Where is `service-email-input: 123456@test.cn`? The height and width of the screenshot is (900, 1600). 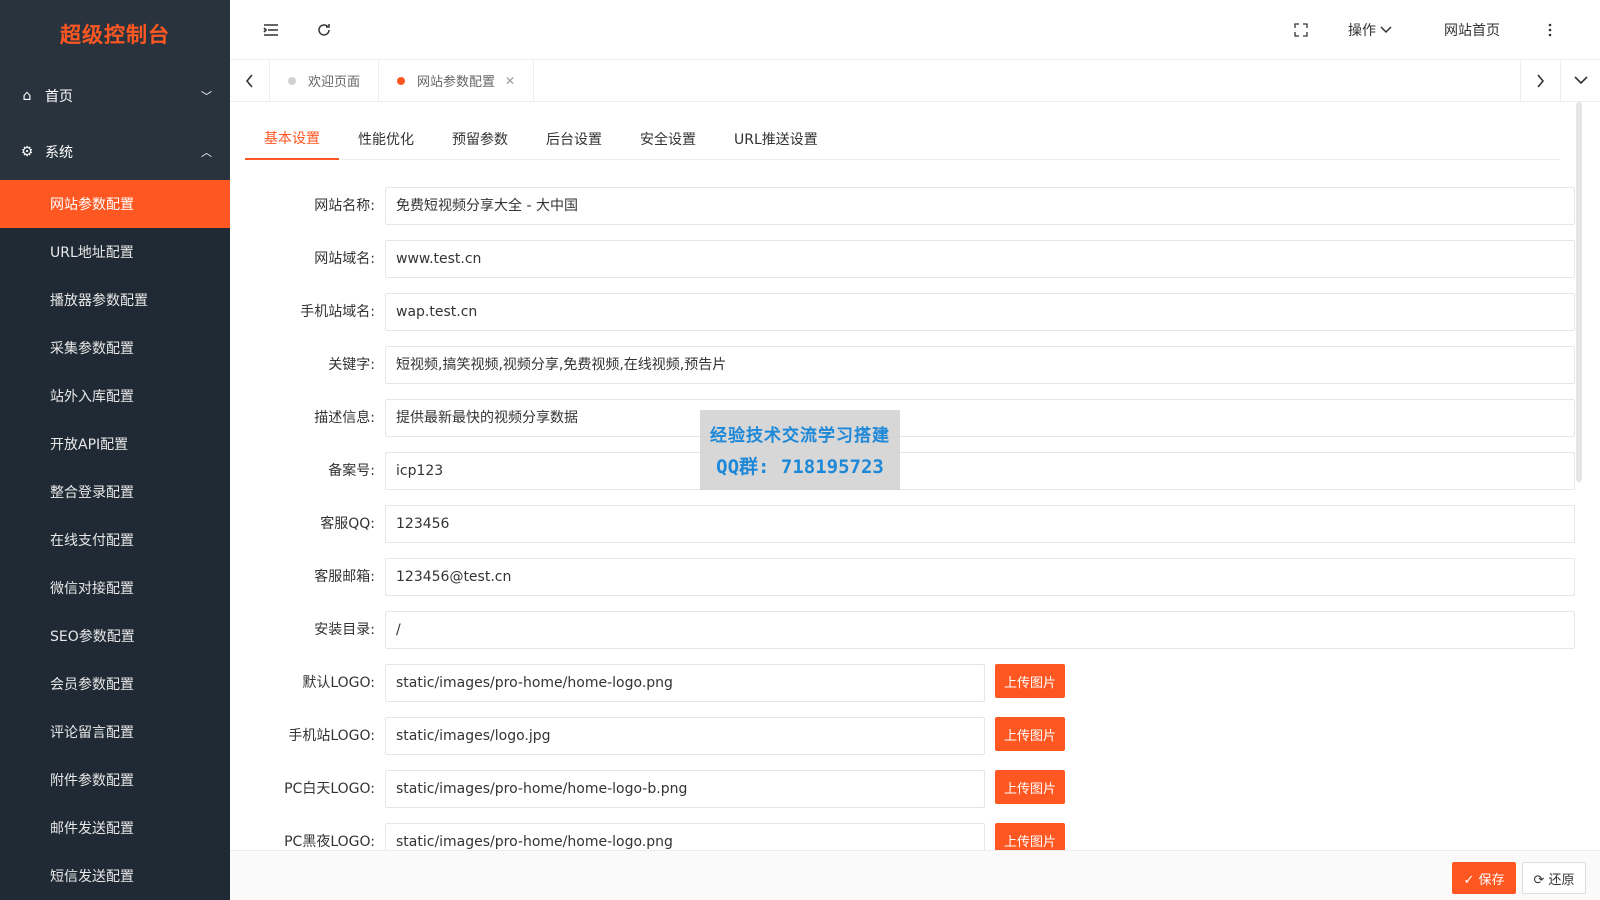 service-email-input: 123456@test.cn is located at coordinates (980, 577).